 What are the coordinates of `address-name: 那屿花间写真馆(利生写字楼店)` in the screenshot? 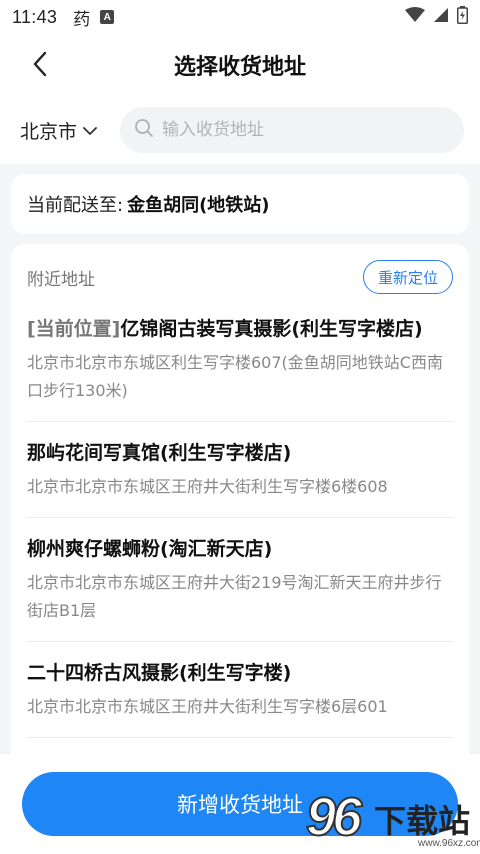 It's located at (159, 453).